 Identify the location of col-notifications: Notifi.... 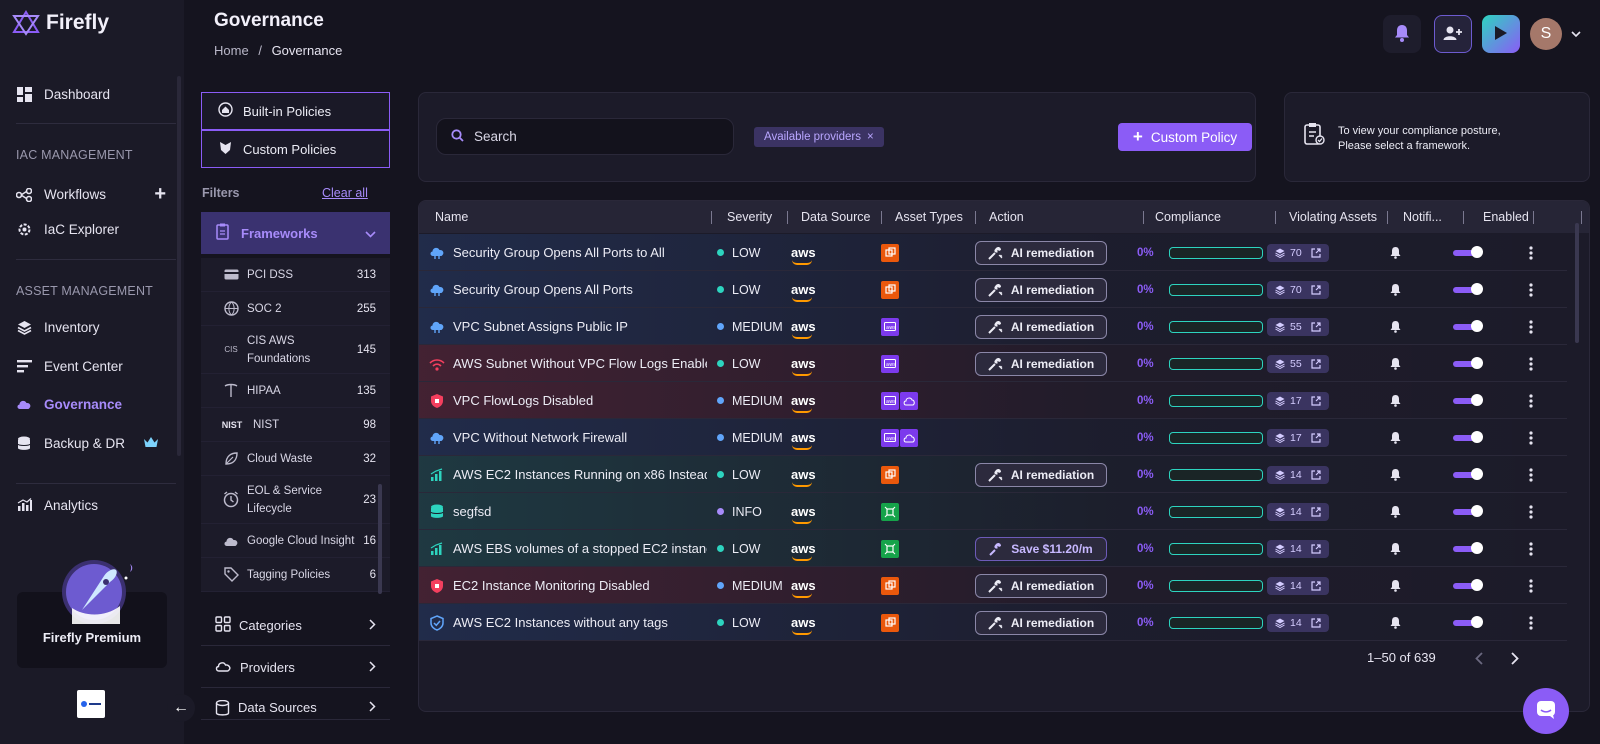
(1422, 217).